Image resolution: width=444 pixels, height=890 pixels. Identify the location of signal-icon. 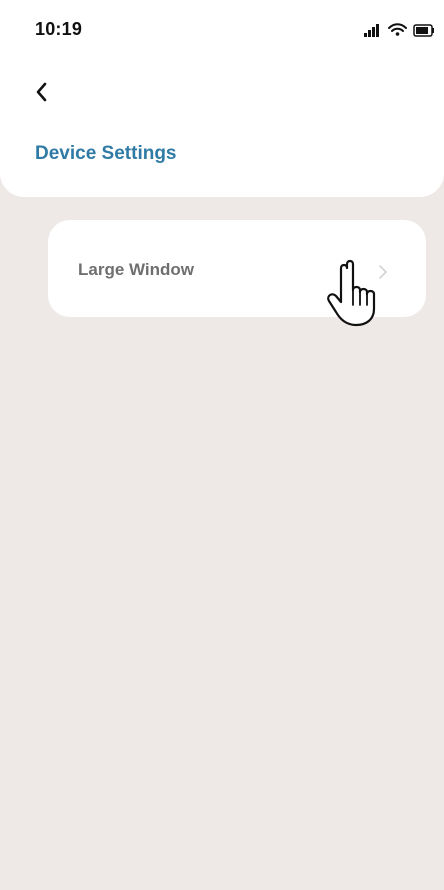
(371, 30).